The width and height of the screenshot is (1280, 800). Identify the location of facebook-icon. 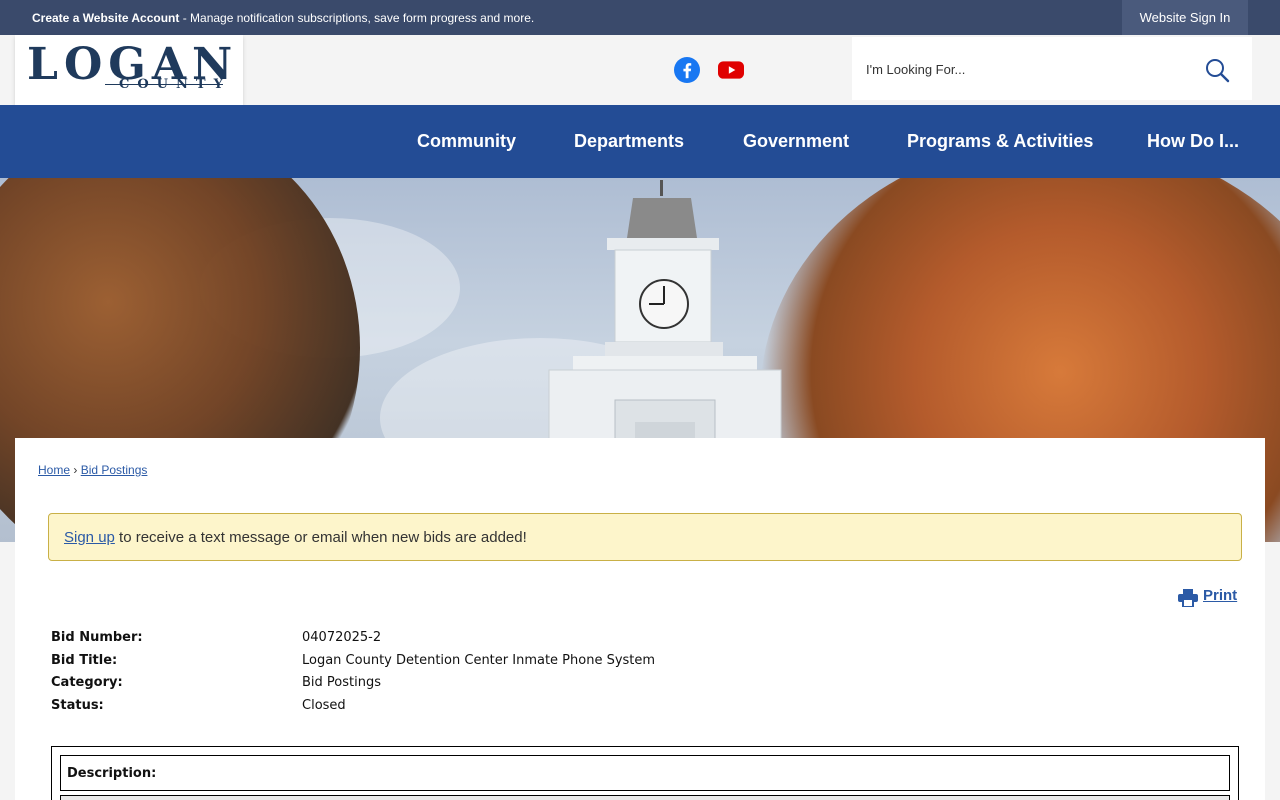
(687, 70).